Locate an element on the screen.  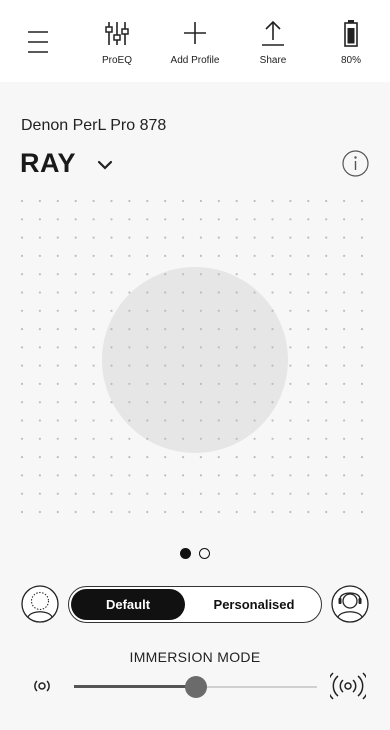
menu-button is located at coordinates (38, 42).